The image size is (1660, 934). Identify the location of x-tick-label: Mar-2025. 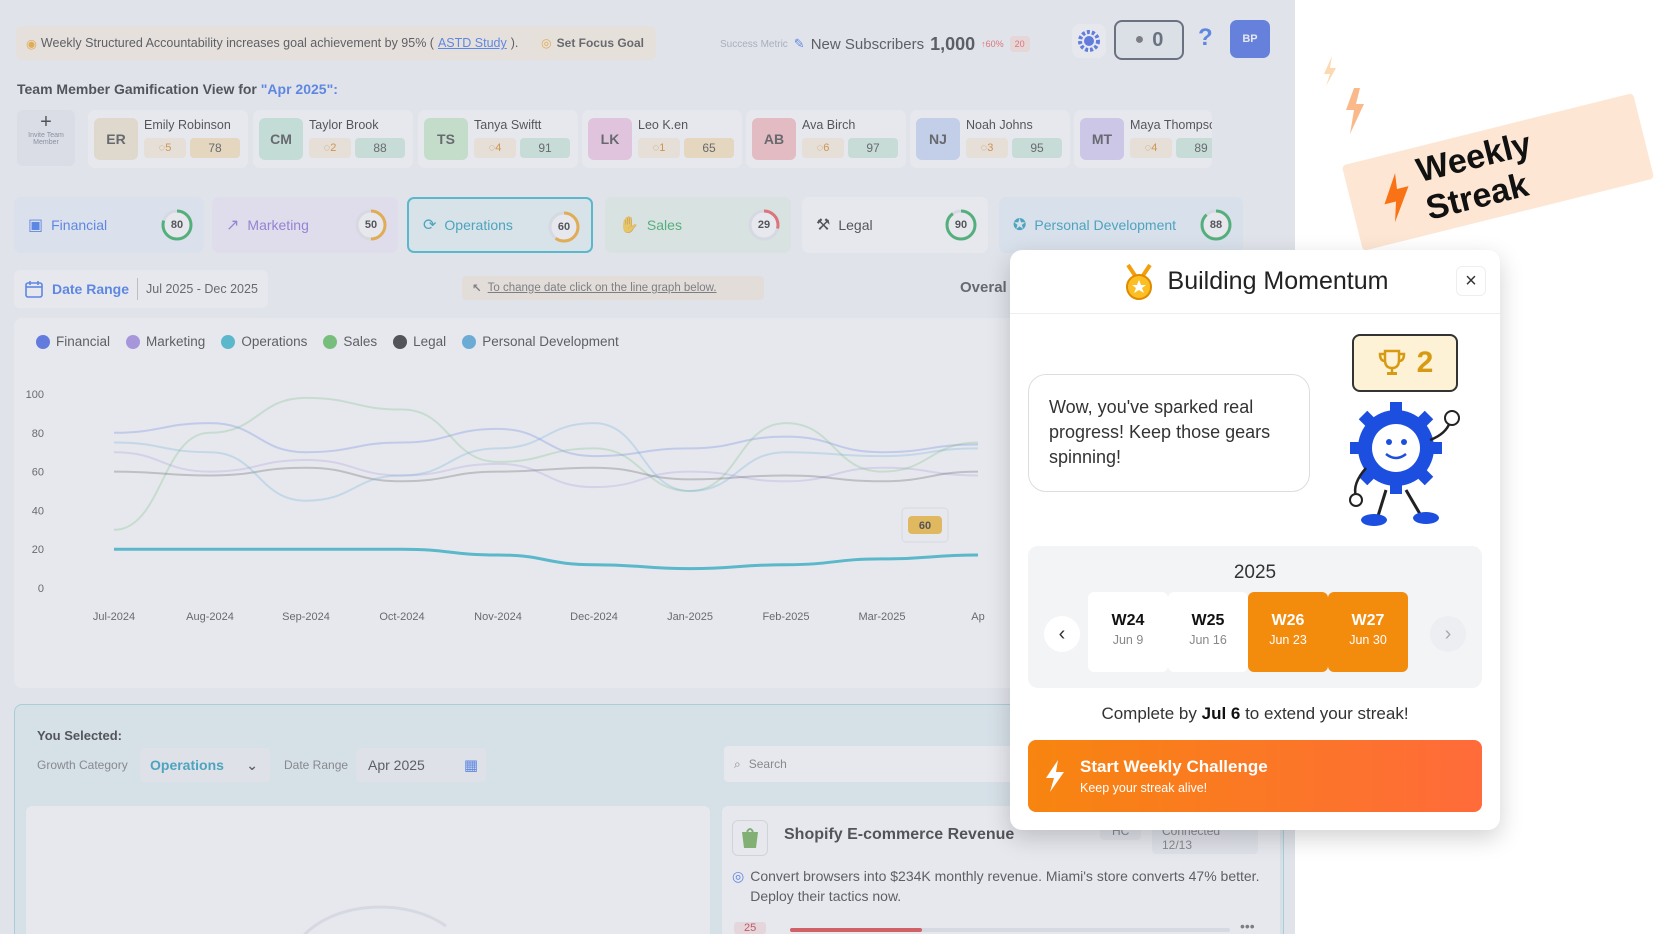
(881, 617).